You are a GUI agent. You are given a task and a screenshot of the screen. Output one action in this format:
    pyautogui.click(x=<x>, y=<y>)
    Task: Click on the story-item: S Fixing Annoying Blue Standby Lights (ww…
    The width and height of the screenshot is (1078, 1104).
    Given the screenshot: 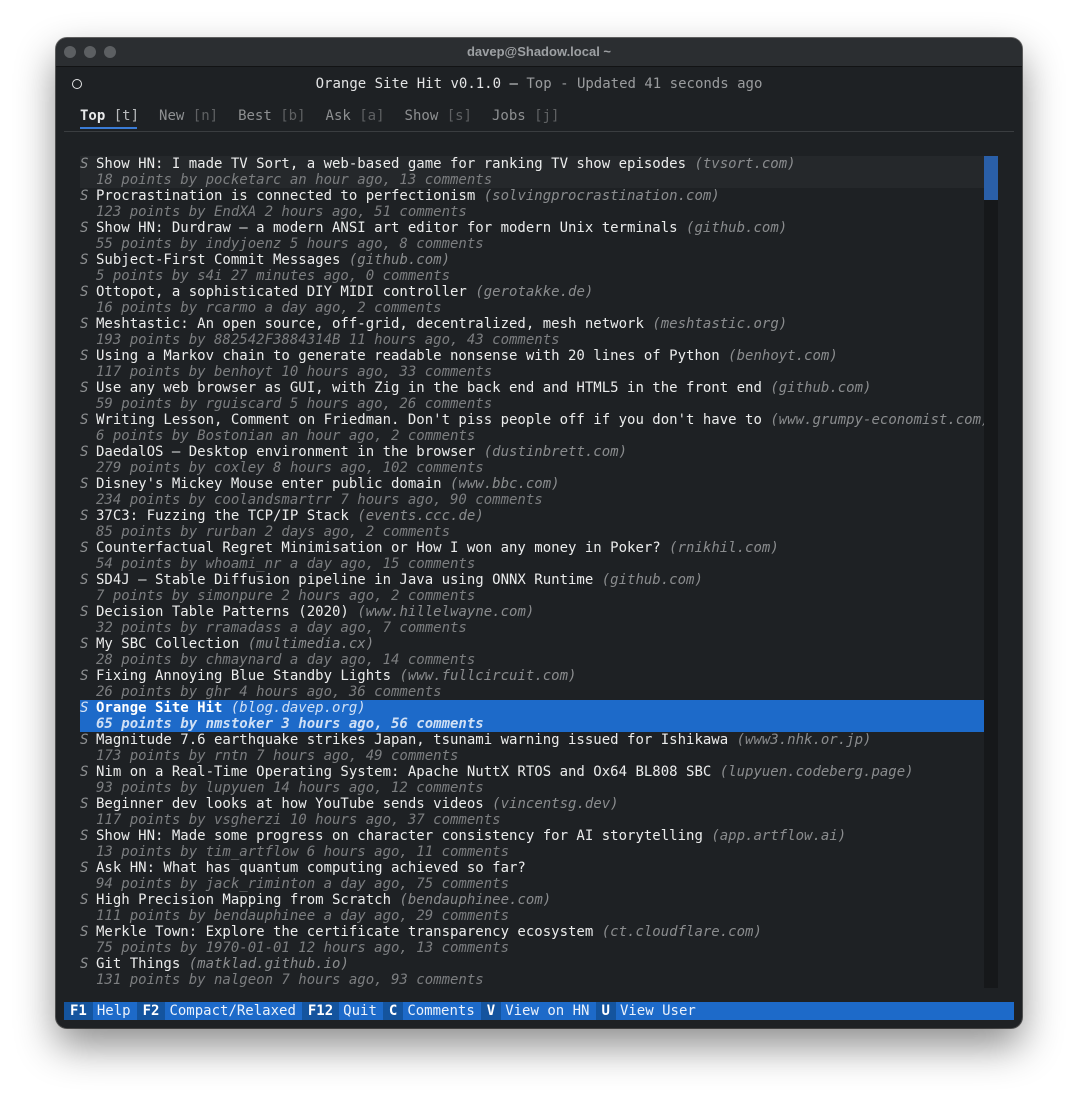 What is the action you would take?
    pyautogui.click(x=532, y=684)
    